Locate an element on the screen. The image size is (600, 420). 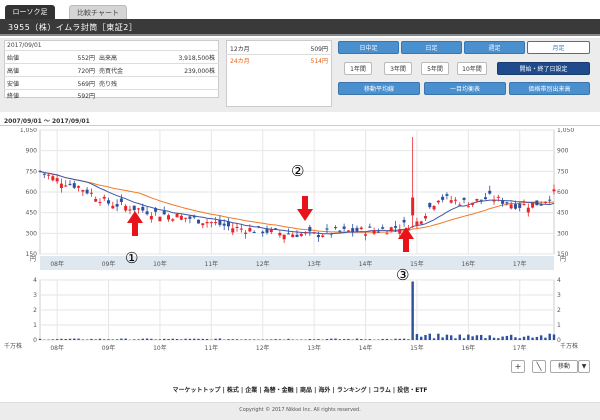
x-tick-label: 08年 is located at coordinates (57, 348).